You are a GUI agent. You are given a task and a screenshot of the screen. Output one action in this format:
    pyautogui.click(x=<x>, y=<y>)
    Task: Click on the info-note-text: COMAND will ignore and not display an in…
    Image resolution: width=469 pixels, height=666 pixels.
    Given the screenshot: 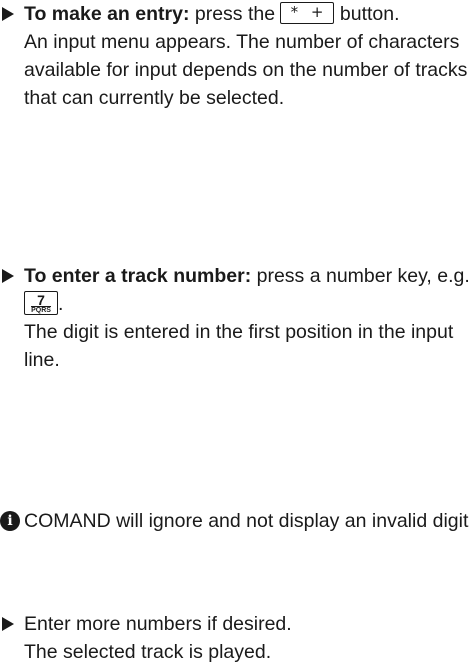 What is the action you would take?
    pyautogui.click(x=246, y=521)
    